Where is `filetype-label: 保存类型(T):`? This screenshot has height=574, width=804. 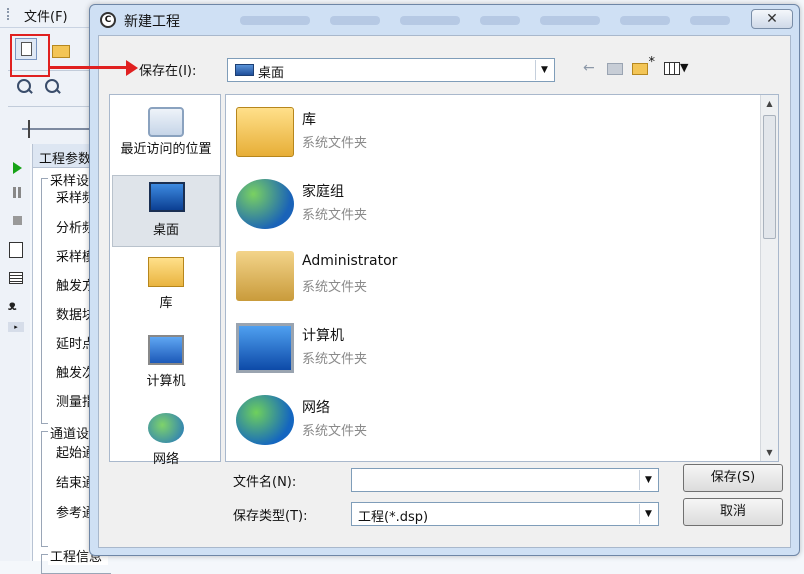 filetype-label: 保存类型(T): is located at coordinates (270, 516).